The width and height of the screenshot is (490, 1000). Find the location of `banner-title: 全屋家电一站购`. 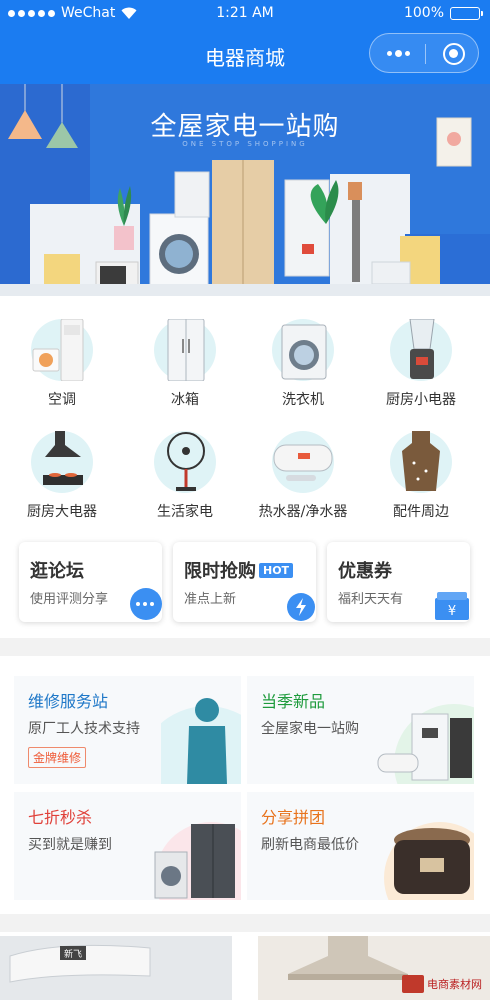

banner-title: 全屋家电一站购 is located at coordinates (245, 127).